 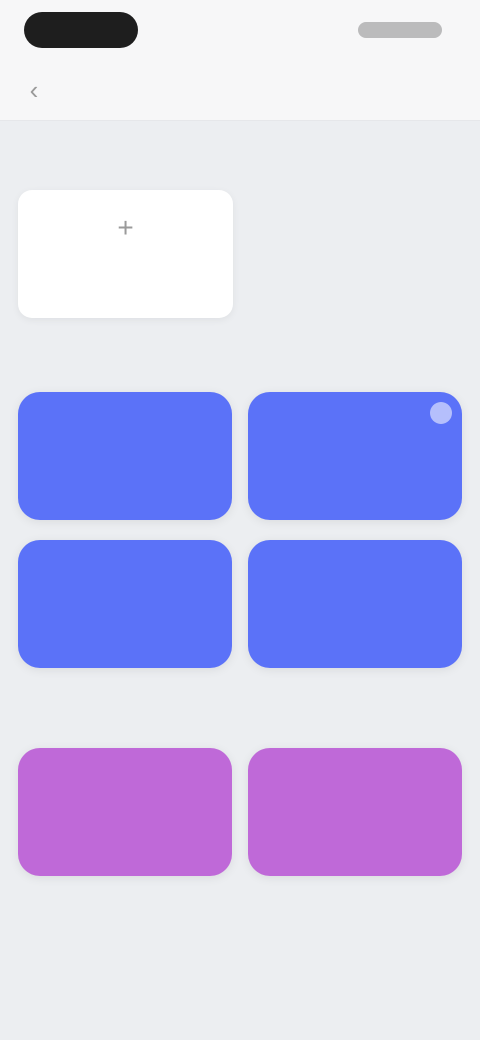 I want to click on navigation-bar: ‹, so click(x=240, y=90).